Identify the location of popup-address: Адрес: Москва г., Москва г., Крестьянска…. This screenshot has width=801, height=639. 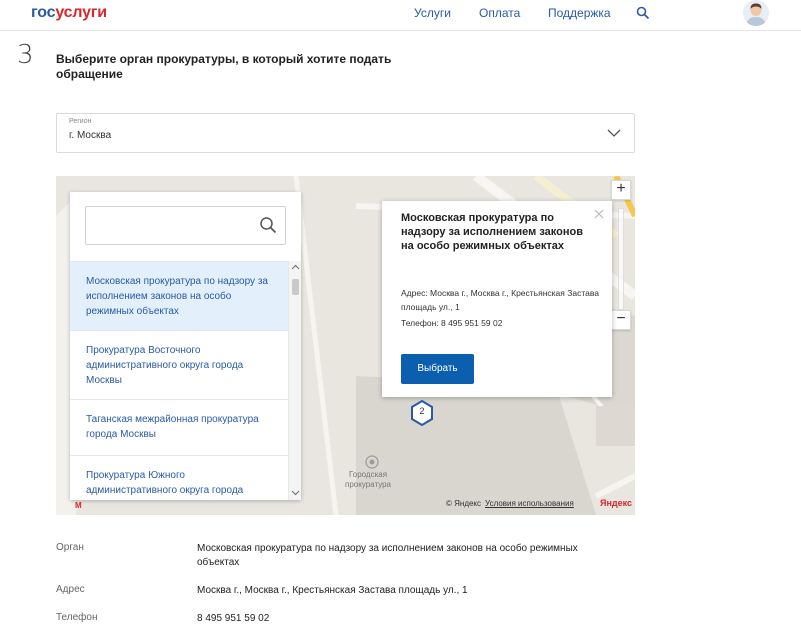
(500, 300).